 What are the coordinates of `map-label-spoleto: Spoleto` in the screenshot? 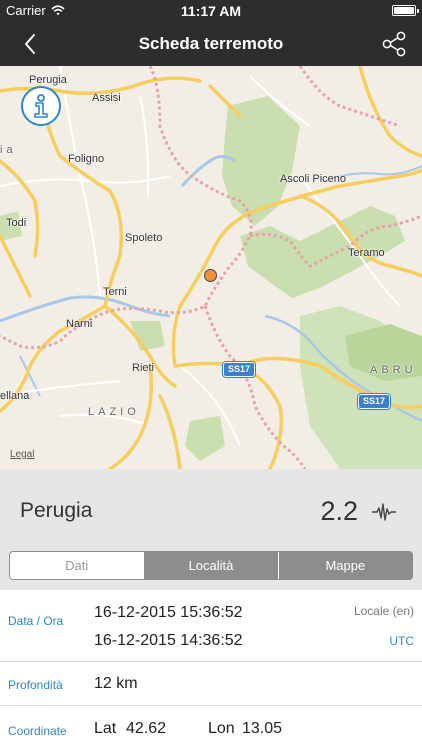 It's located at (144, 238).